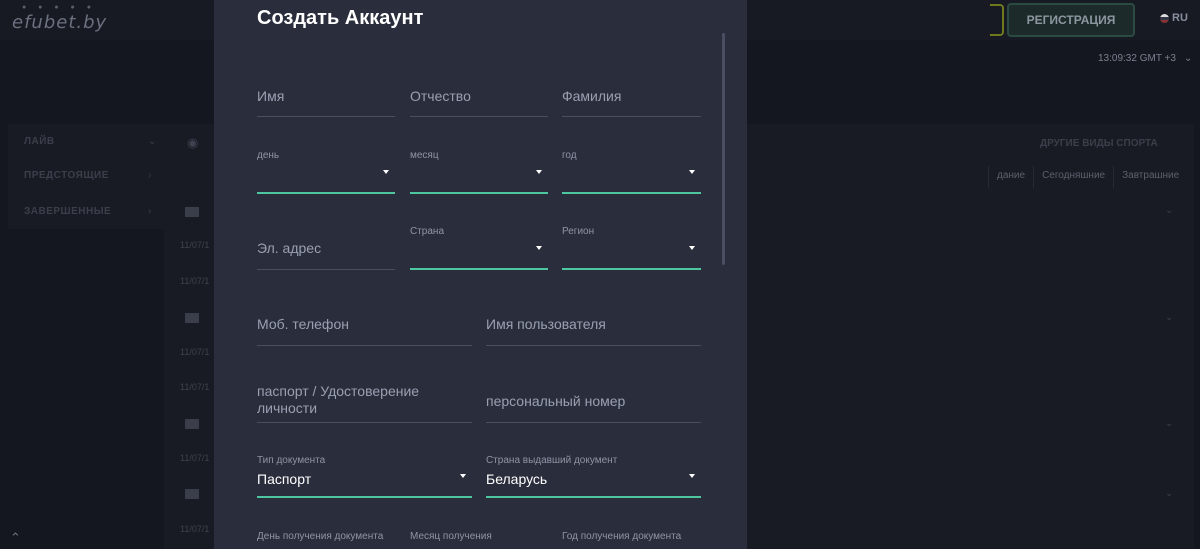 This screenshot has width=1200, height=549. What do you see at coordinates (15, 538) in the screenshot?
I see `double-chevron-up-icon: ⌃` at bounding box center [15, 538].